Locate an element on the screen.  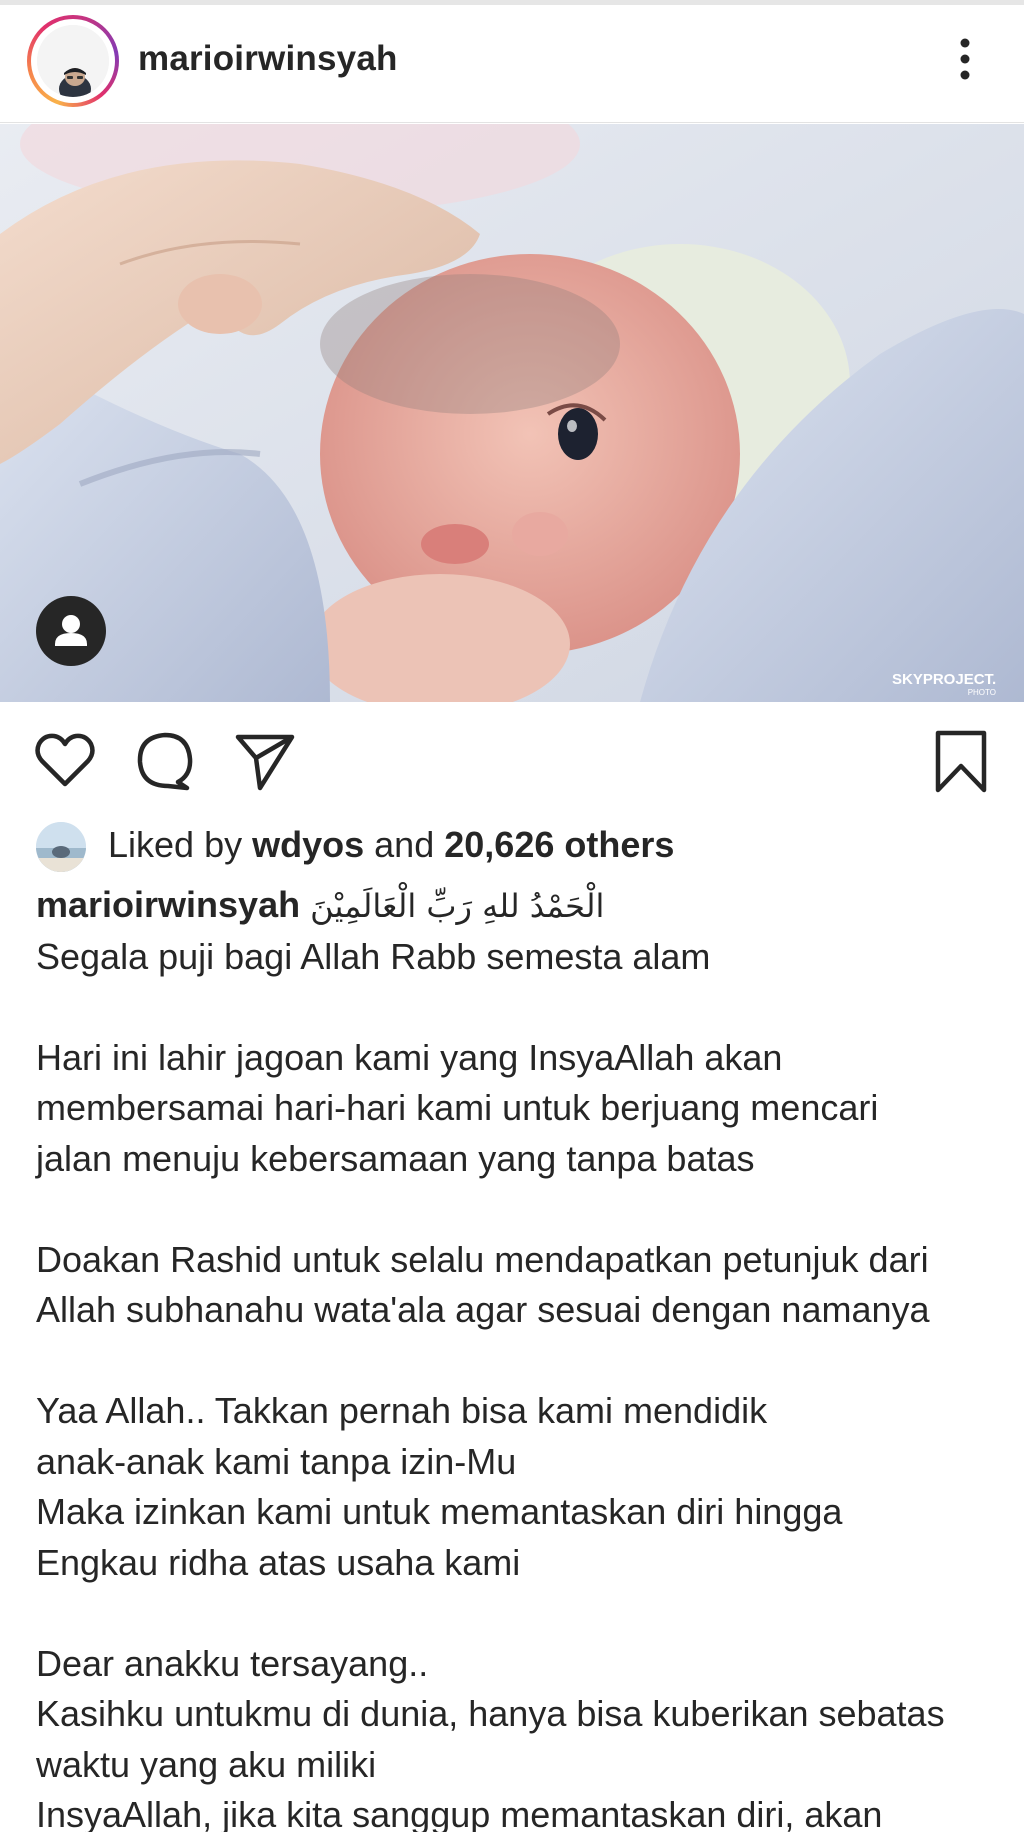
more-vertical-icon is located at coordinates (965, 59).